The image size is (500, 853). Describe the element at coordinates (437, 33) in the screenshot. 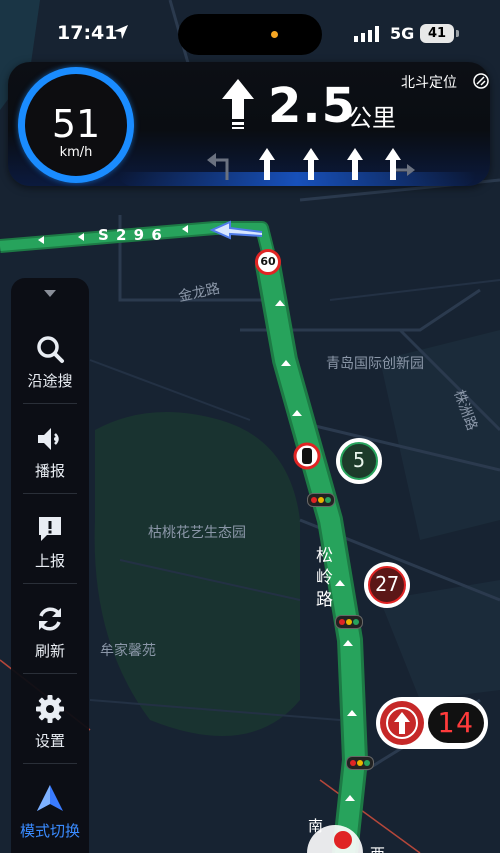

I see `battery-level: 41` at that location.